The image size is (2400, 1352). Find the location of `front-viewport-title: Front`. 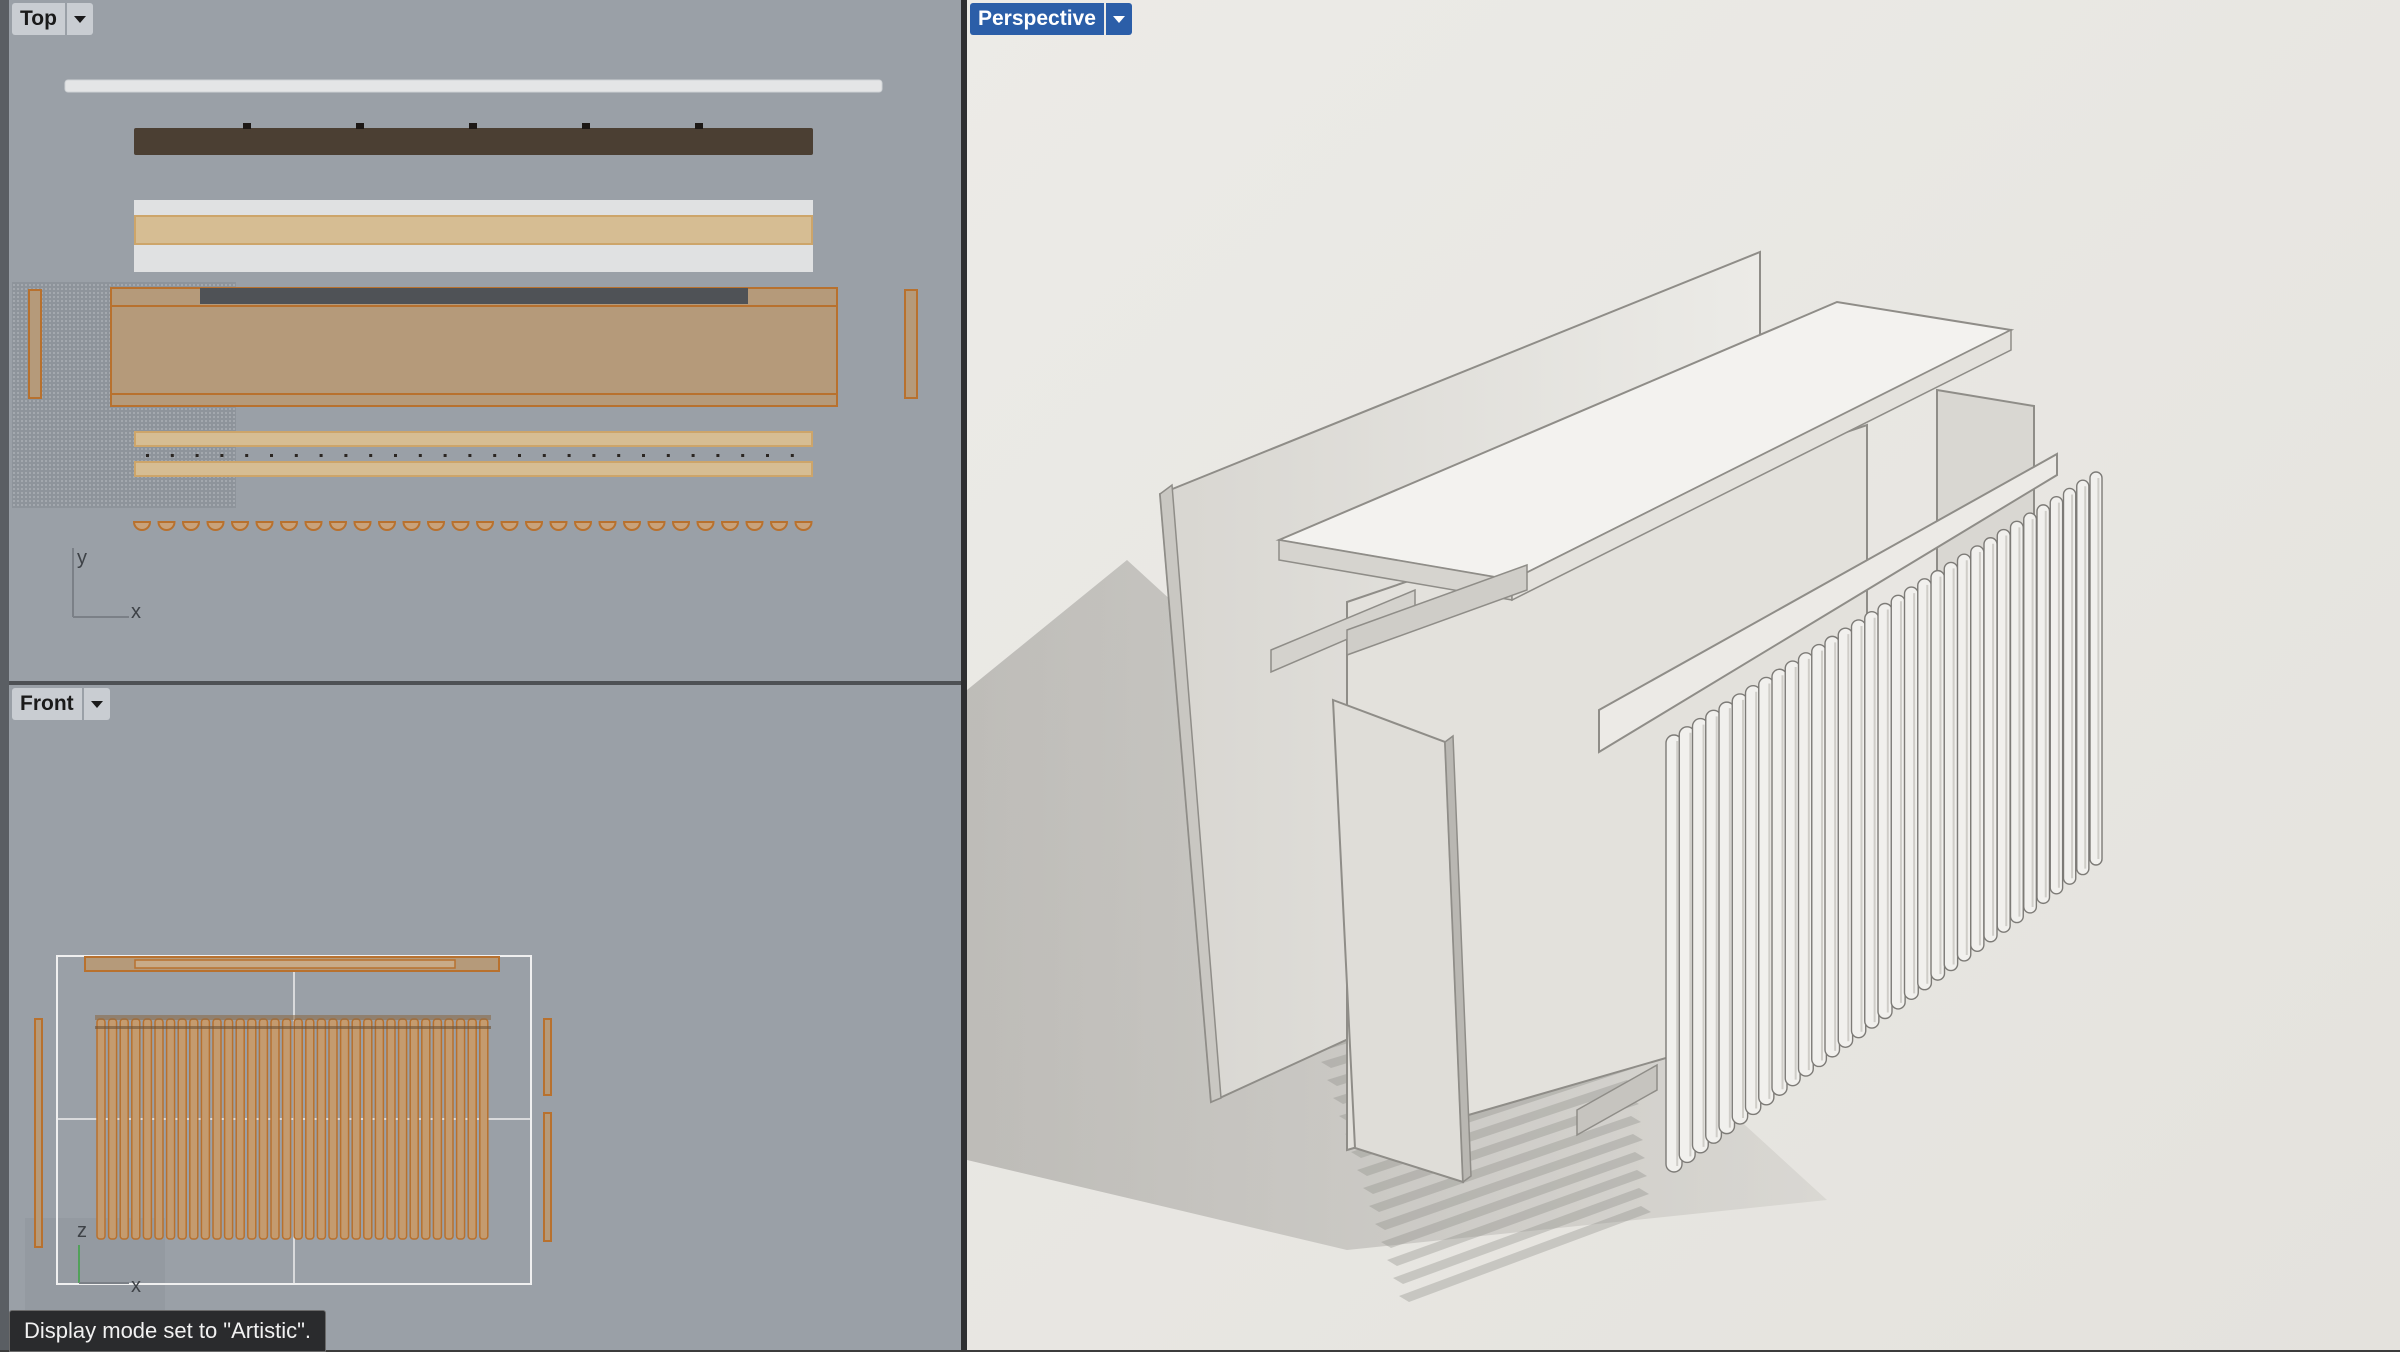

front-viewport-title: Front is located at coordinates (61, 704).